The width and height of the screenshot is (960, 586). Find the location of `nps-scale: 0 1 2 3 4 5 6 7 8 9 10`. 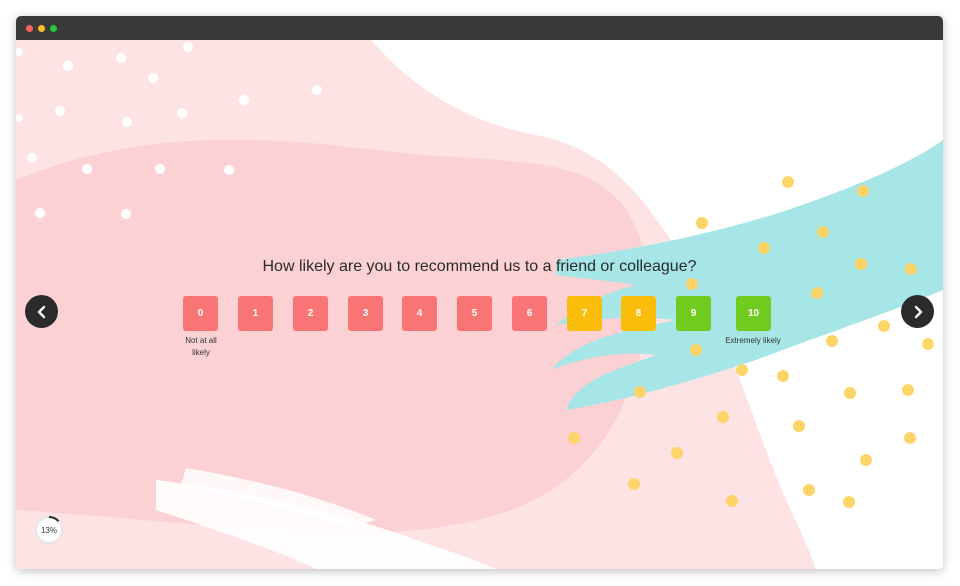

nps-scale: 0 1 2 3 4 5 6 7 8 9 10 is located at coordinates (479, 316).